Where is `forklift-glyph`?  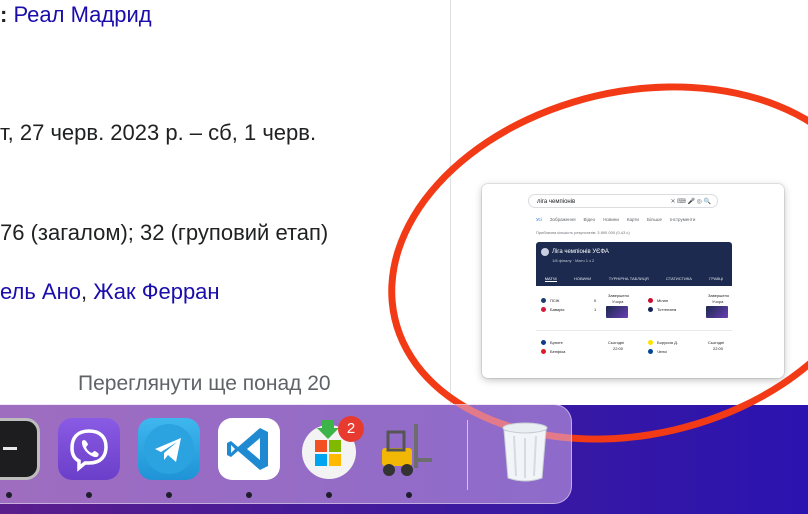 forklift-glyph is located at coordinates (407, 450).